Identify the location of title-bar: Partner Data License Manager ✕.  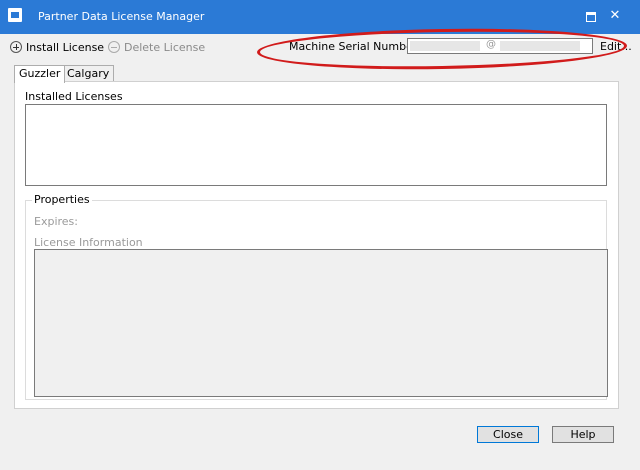
(320, 17).